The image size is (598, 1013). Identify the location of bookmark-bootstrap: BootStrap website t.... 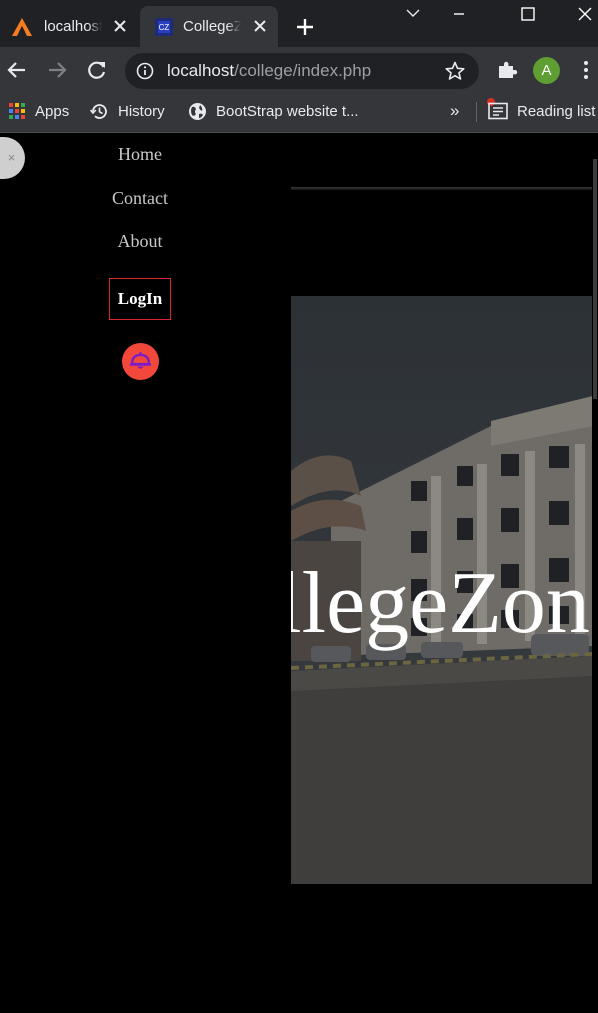
(273, 111).